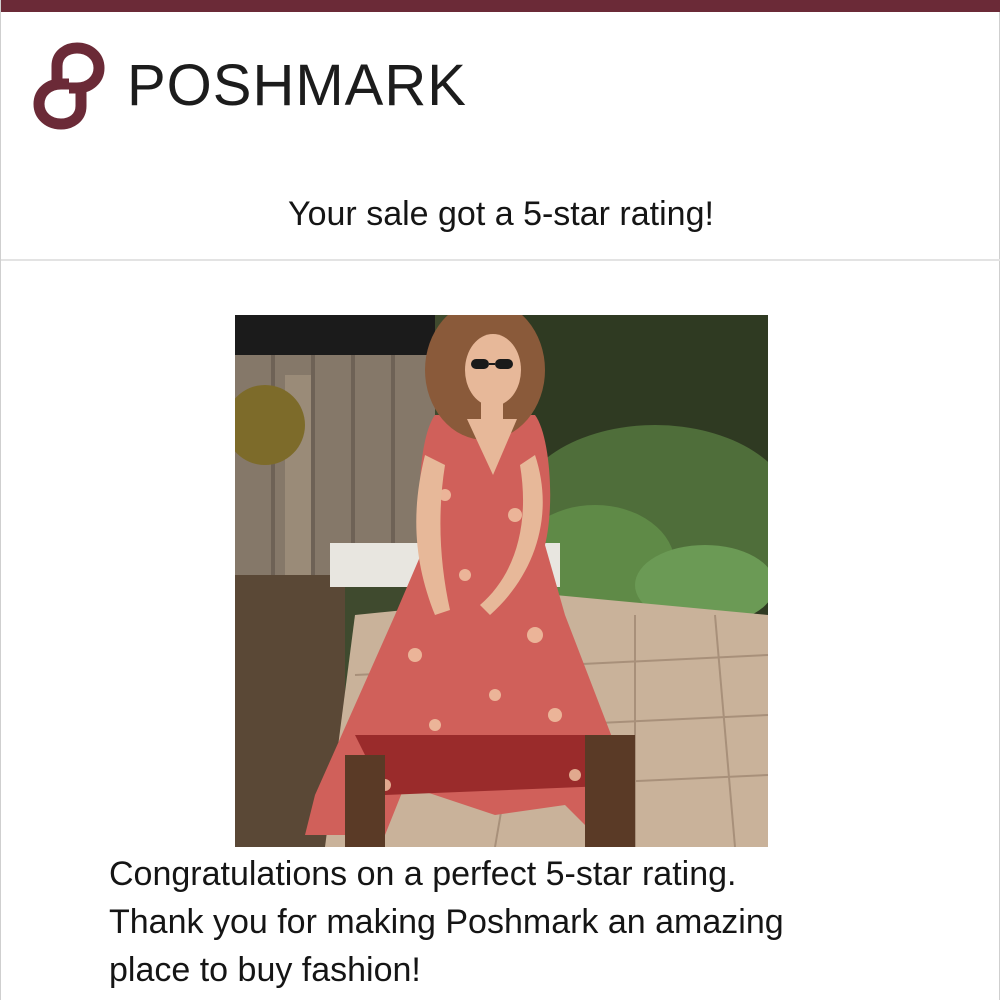 This screenshot has height=1000, width=1000. I want to click on message-line: Thank you for making Poshmark an amazing, so click(446, 922).